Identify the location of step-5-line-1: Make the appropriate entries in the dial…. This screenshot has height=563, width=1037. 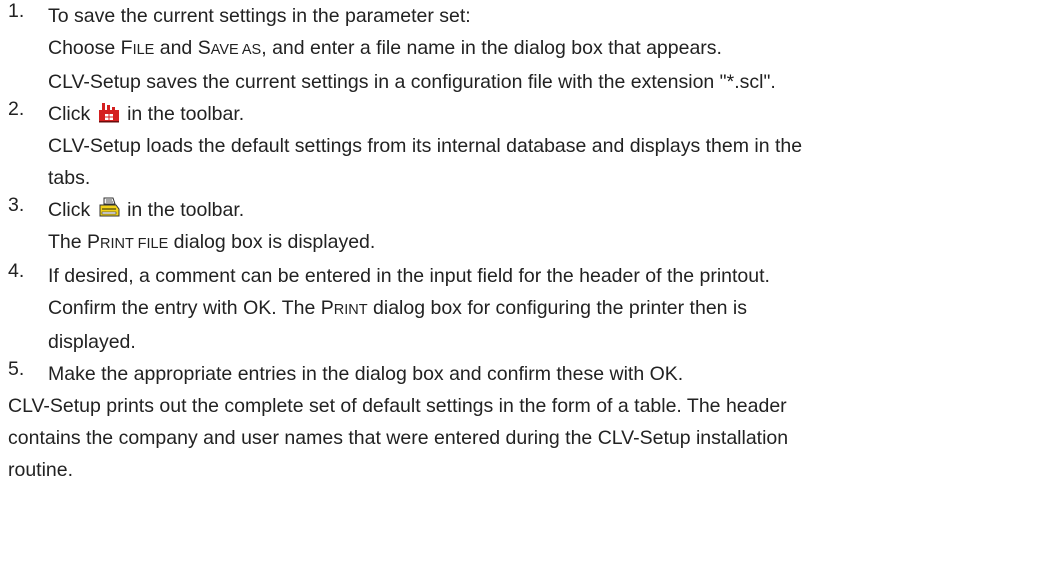
(366, 374).